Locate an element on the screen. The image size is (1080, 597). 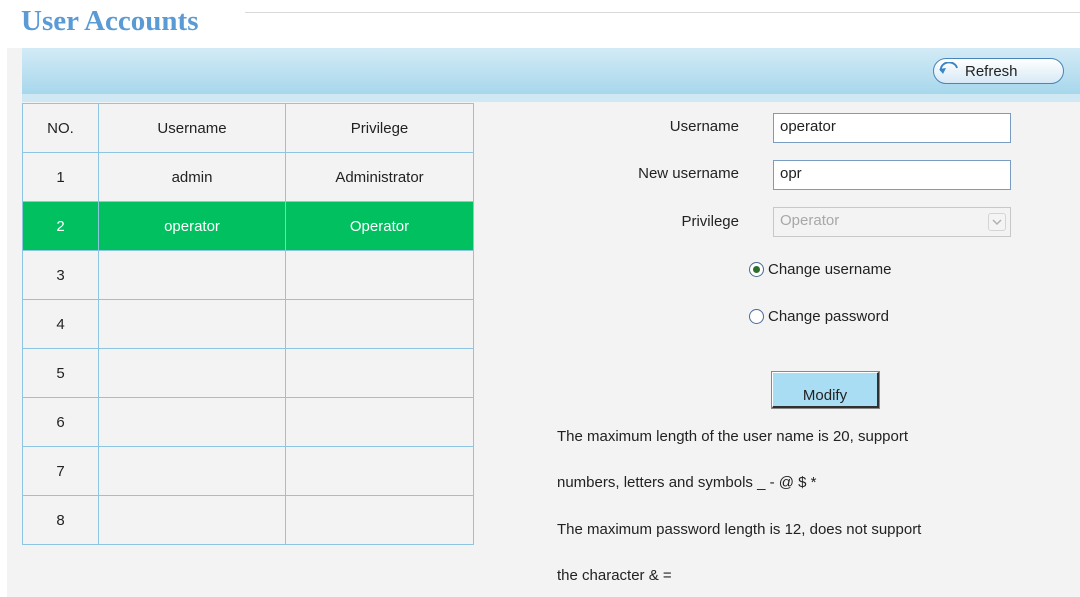
toolbar is located at coordinates (551, 71).